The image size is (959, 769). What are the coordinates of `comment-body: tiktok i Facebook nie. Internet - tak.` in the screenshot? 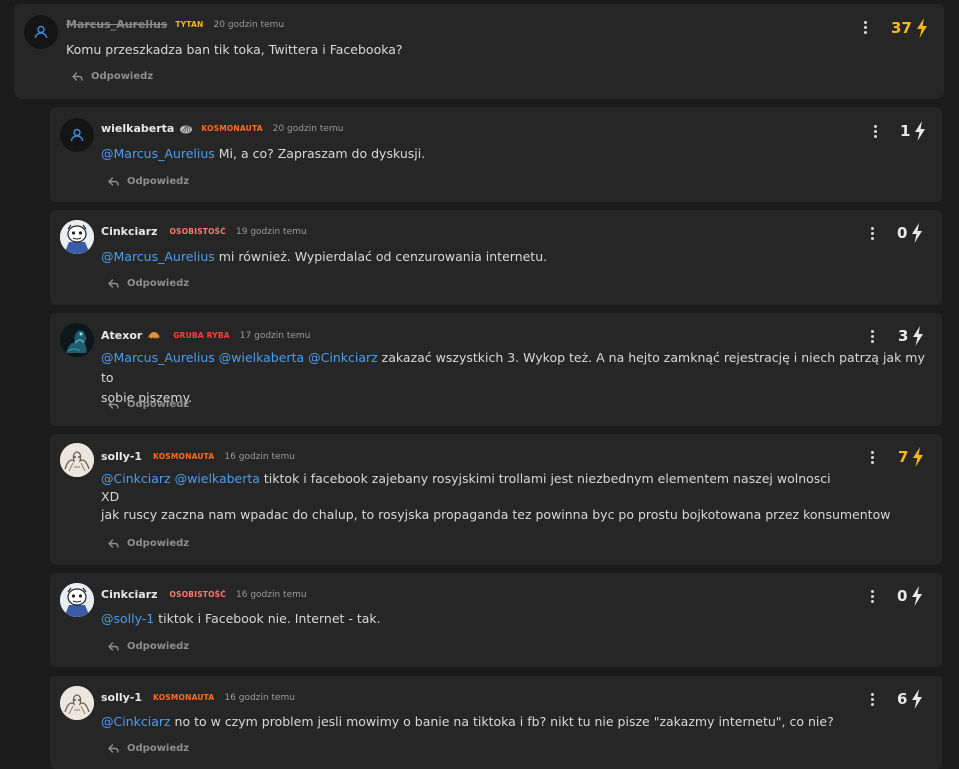 It's located at (267, 618).